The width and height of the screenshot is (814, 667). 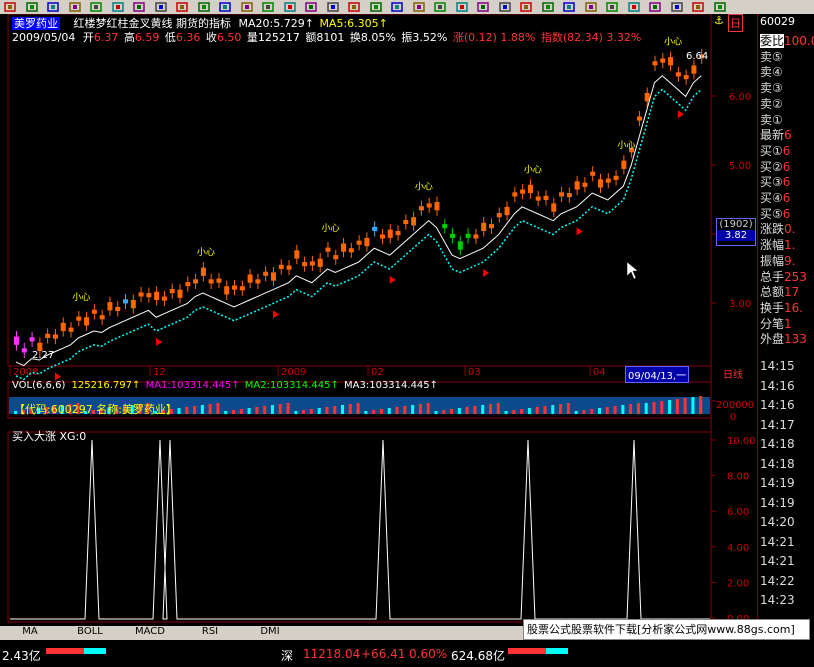 What do you see at coordinates (118, 7) in the screenshot?
I see `zoom-in-icon` at bounding box center [118, 7].